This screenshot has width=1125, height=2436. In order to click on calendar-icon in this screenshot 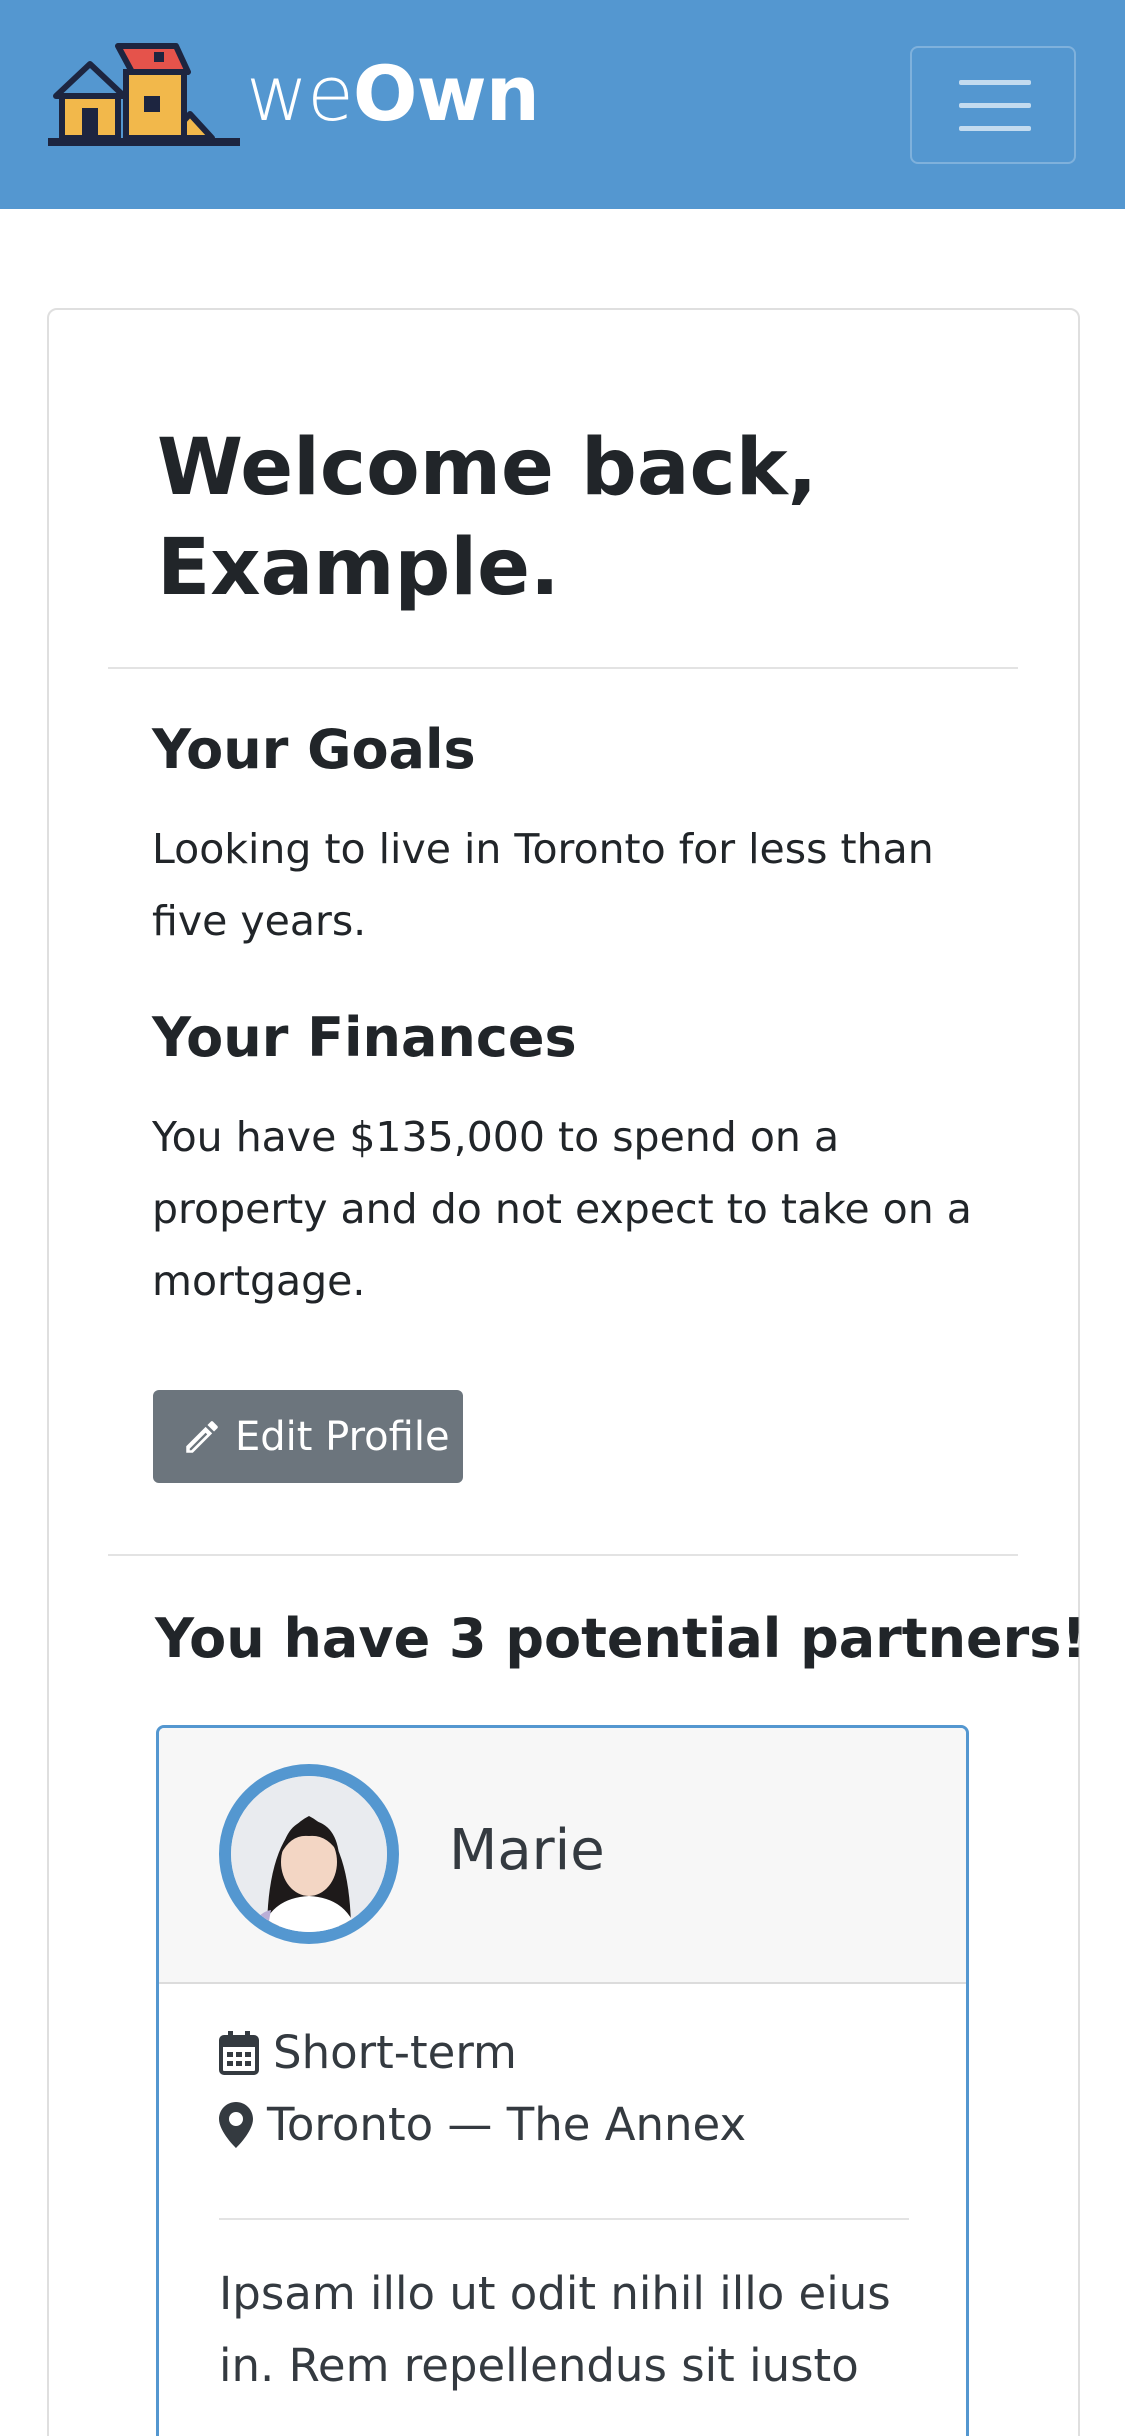, I will do `click(239, 2052)`.